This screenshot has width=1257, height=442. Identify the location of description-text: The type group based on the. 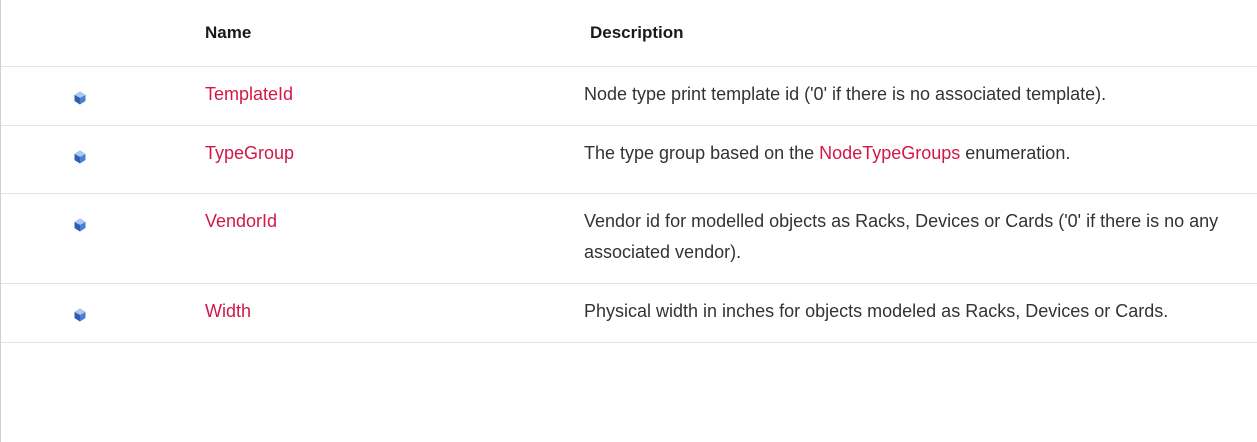
(702, 153).